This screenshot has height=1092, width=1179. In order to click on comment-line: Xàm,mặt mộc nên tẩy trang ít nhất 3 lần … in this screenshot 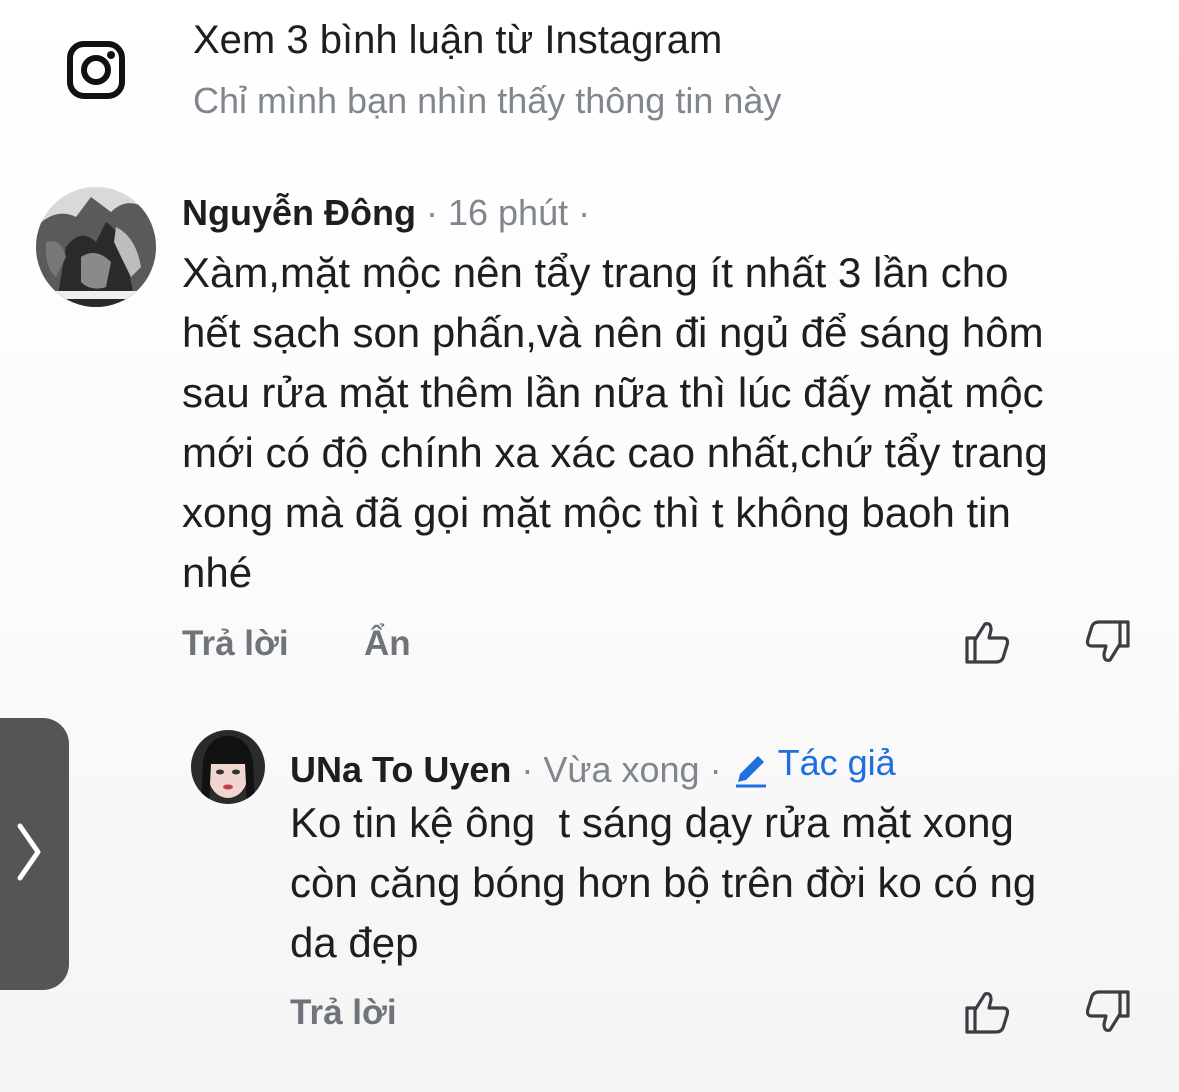, I will do `click(595, 272)`.